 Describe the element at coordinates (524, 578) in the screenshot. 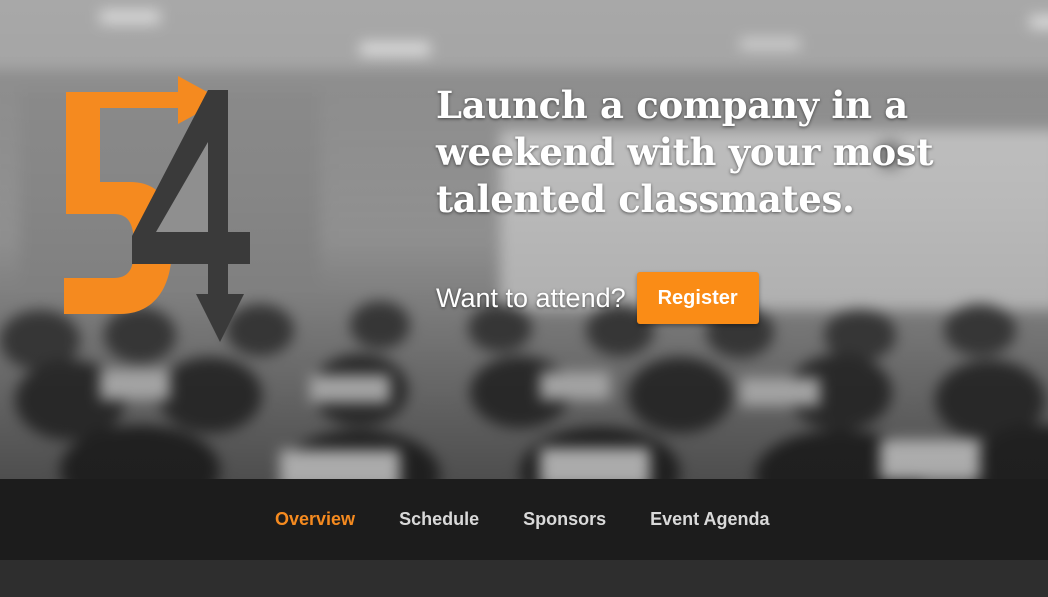

I see `content-area-top` at that location.